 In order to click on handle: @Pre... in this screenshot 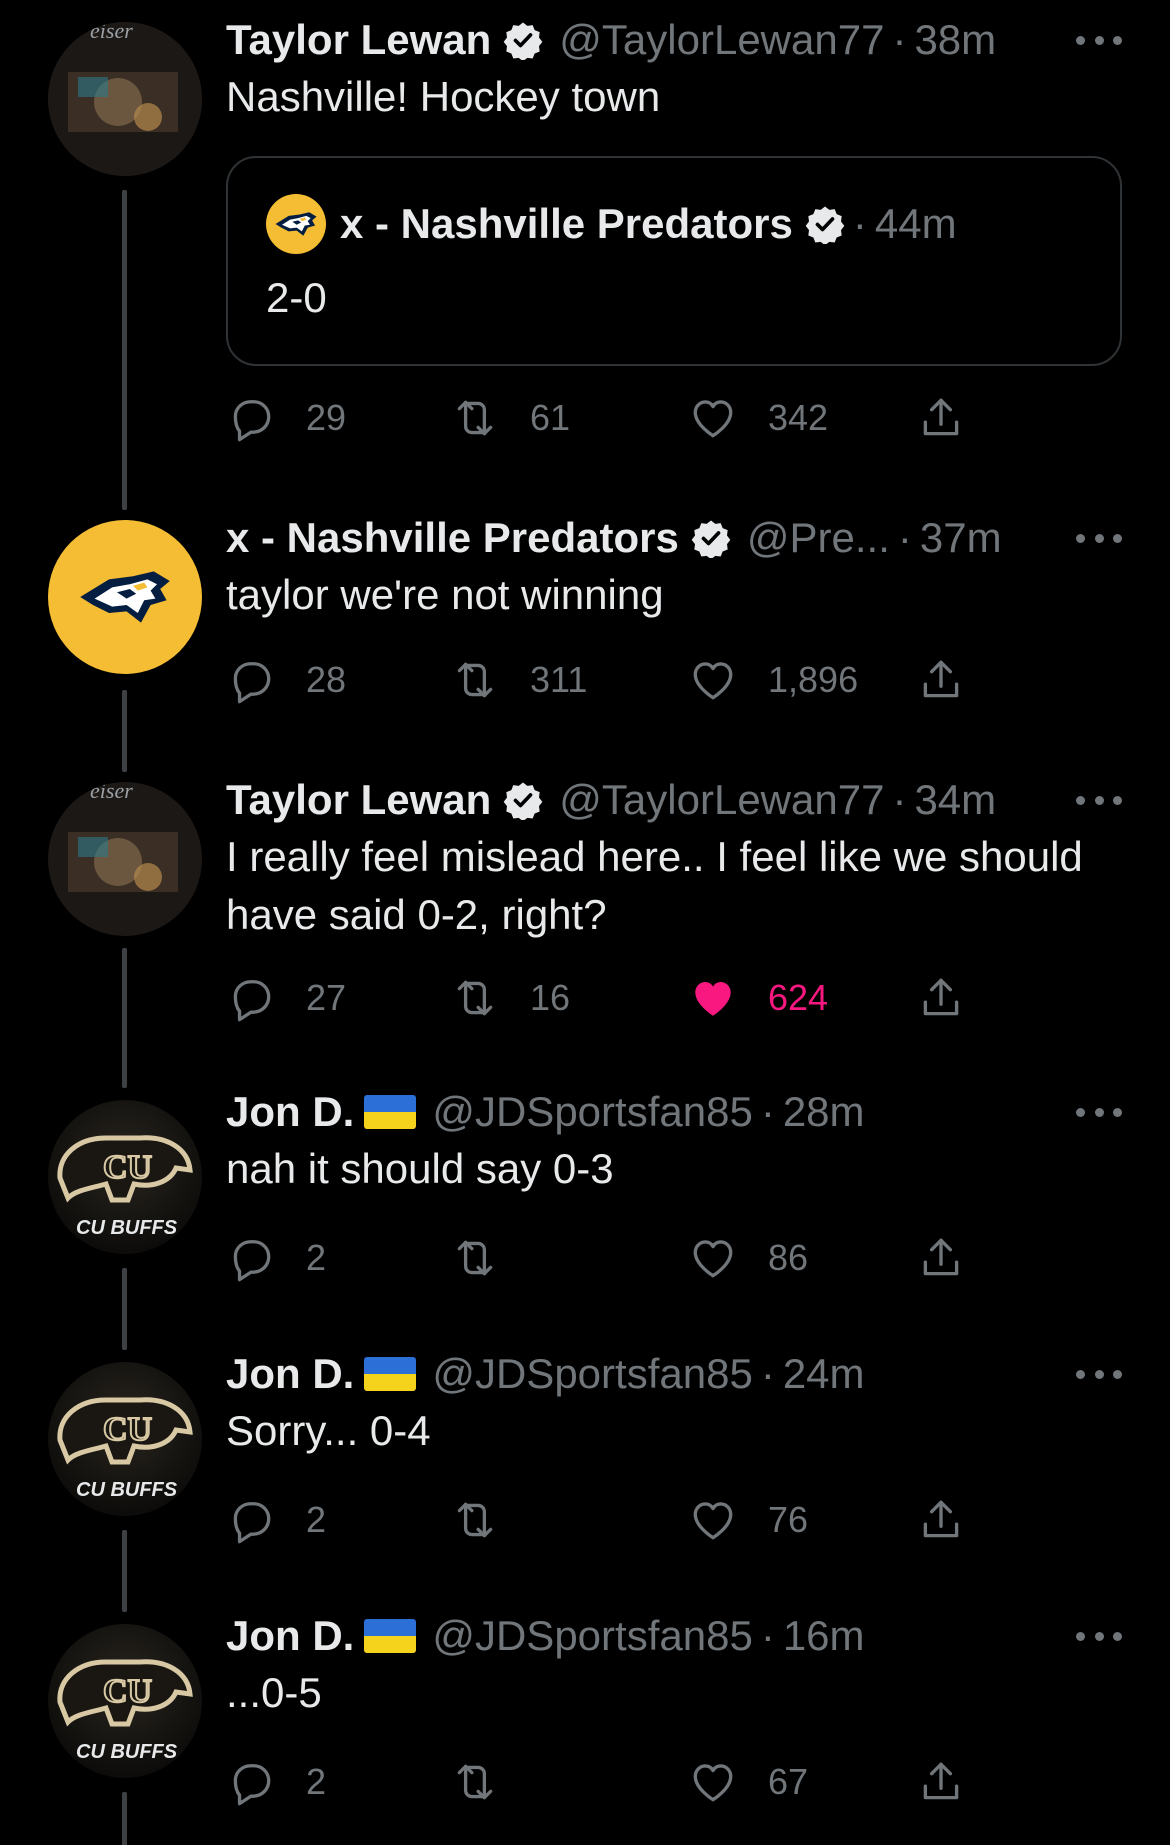, I will do `click(818, 538)`.